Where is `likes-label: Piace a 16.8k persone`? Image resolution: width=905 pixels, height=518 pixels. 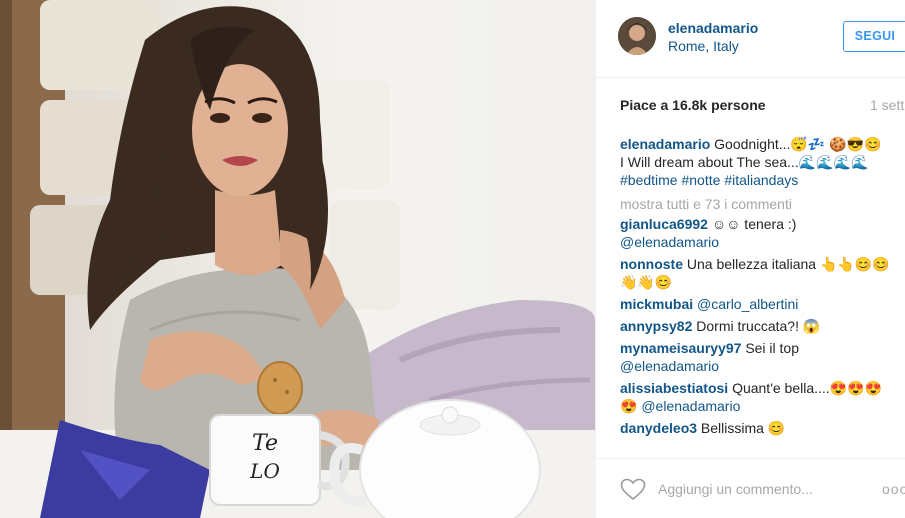
likes-label: Piace a 16.8k persone is located at coordinates (693, 105).